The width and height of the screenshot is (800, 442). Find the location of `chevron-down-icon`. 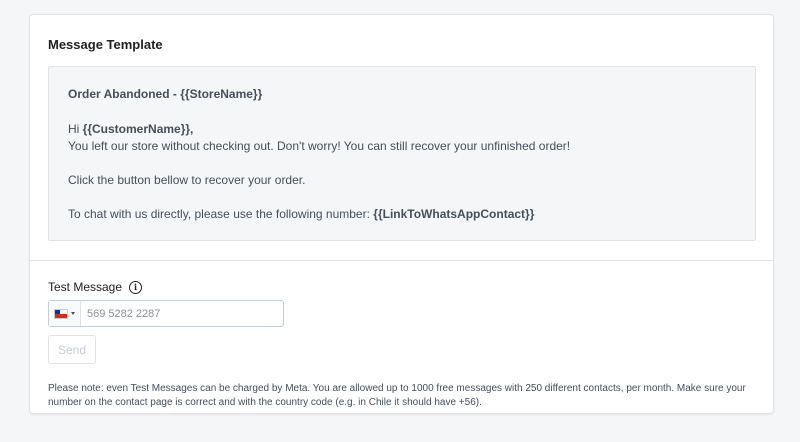

chevron-down-icon is located at coordinates (73, 313).